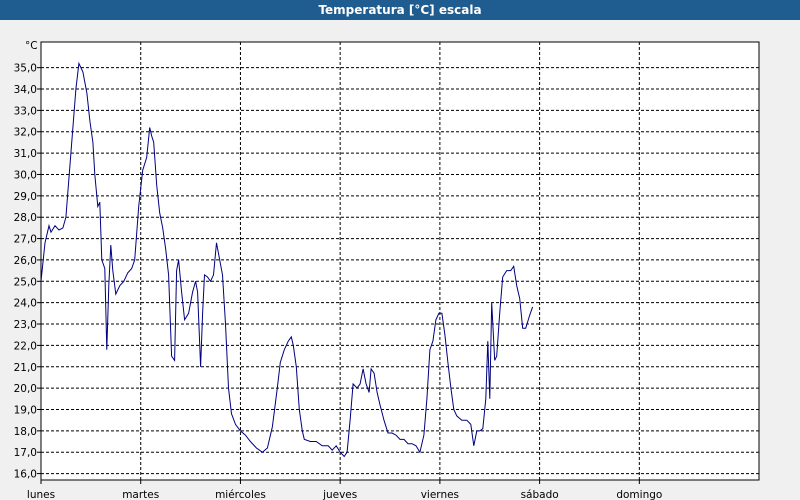 This screenshot has width=800, height=500. Describe the element at coordinates (540, 494) in the screenshot. I see `x-tick-day-label: sábado` at that location.